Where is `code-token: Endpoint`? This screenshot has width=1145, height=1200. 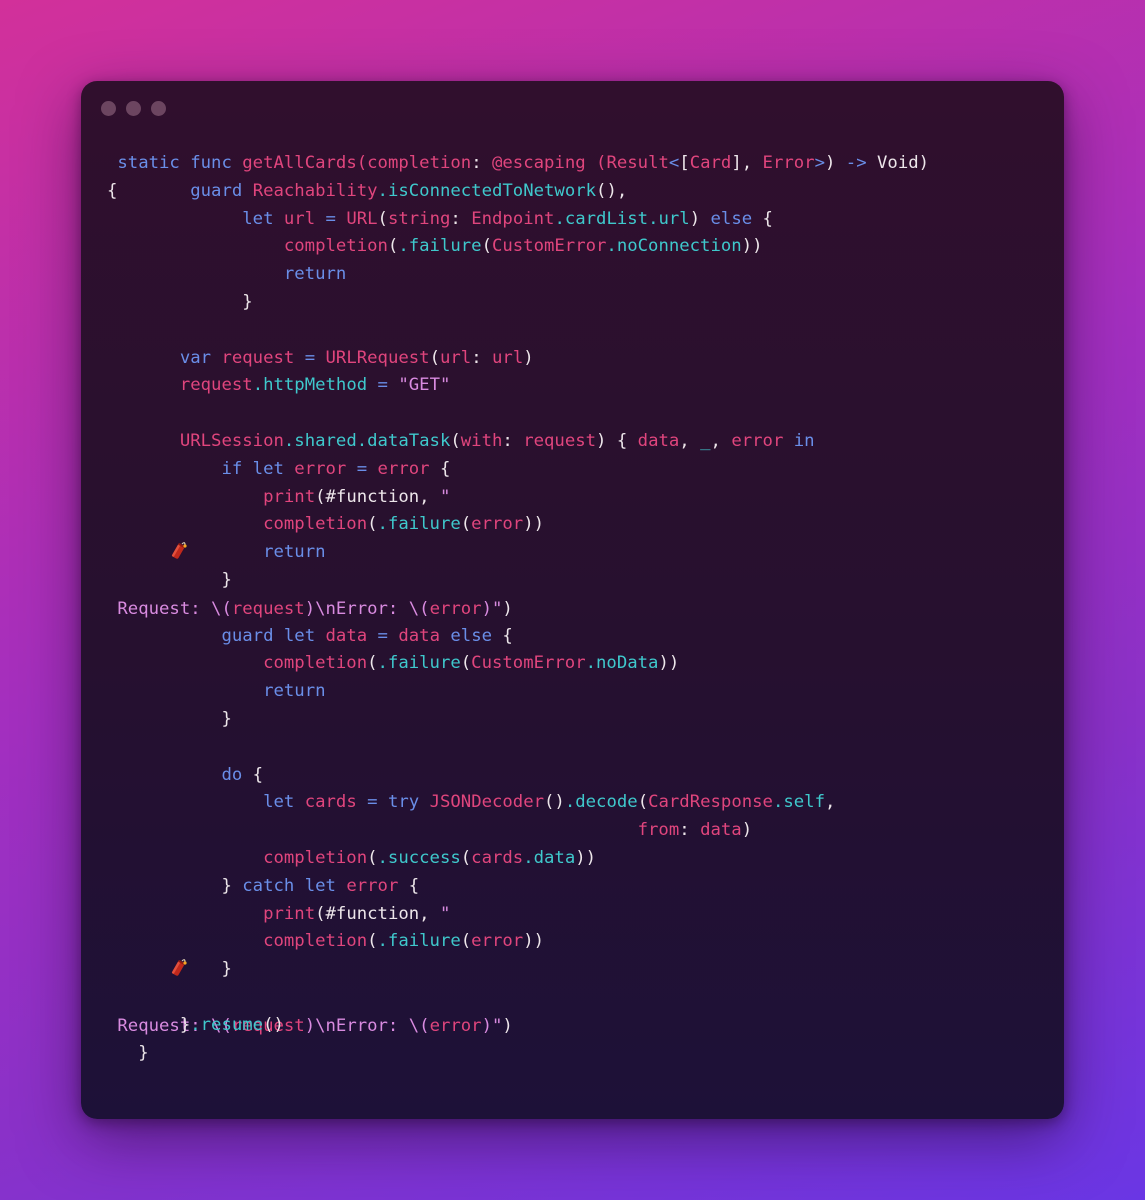
code-token: Endpoint is located at coordinates (513, 218).